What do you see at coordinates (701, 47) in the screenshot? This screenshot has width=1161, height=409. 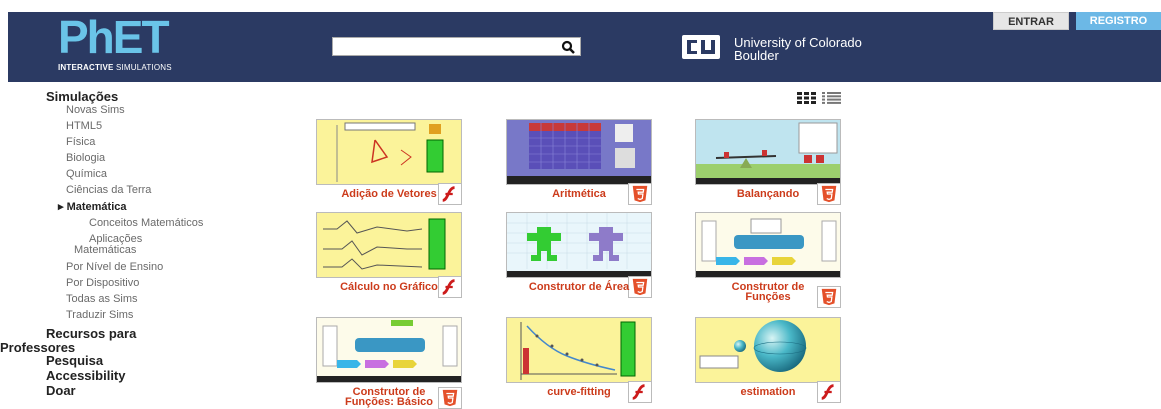 I see `cu-logo-icon` at bounding box center [701, 47].